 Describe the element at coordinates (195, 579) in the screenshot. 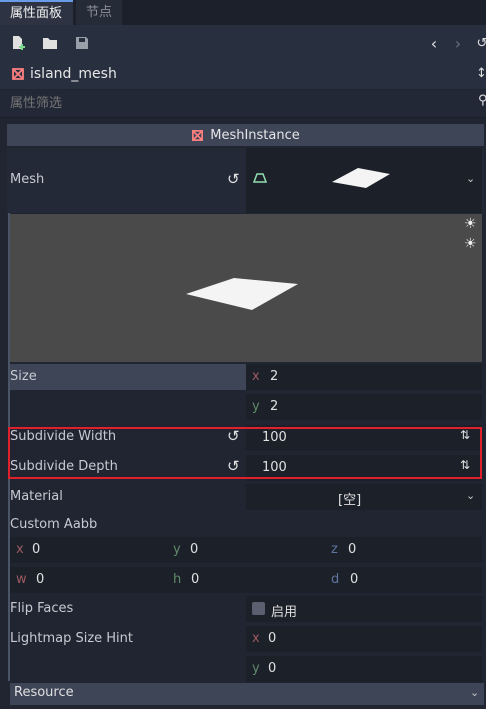

I see `aabb-h-value: 0` at that location.